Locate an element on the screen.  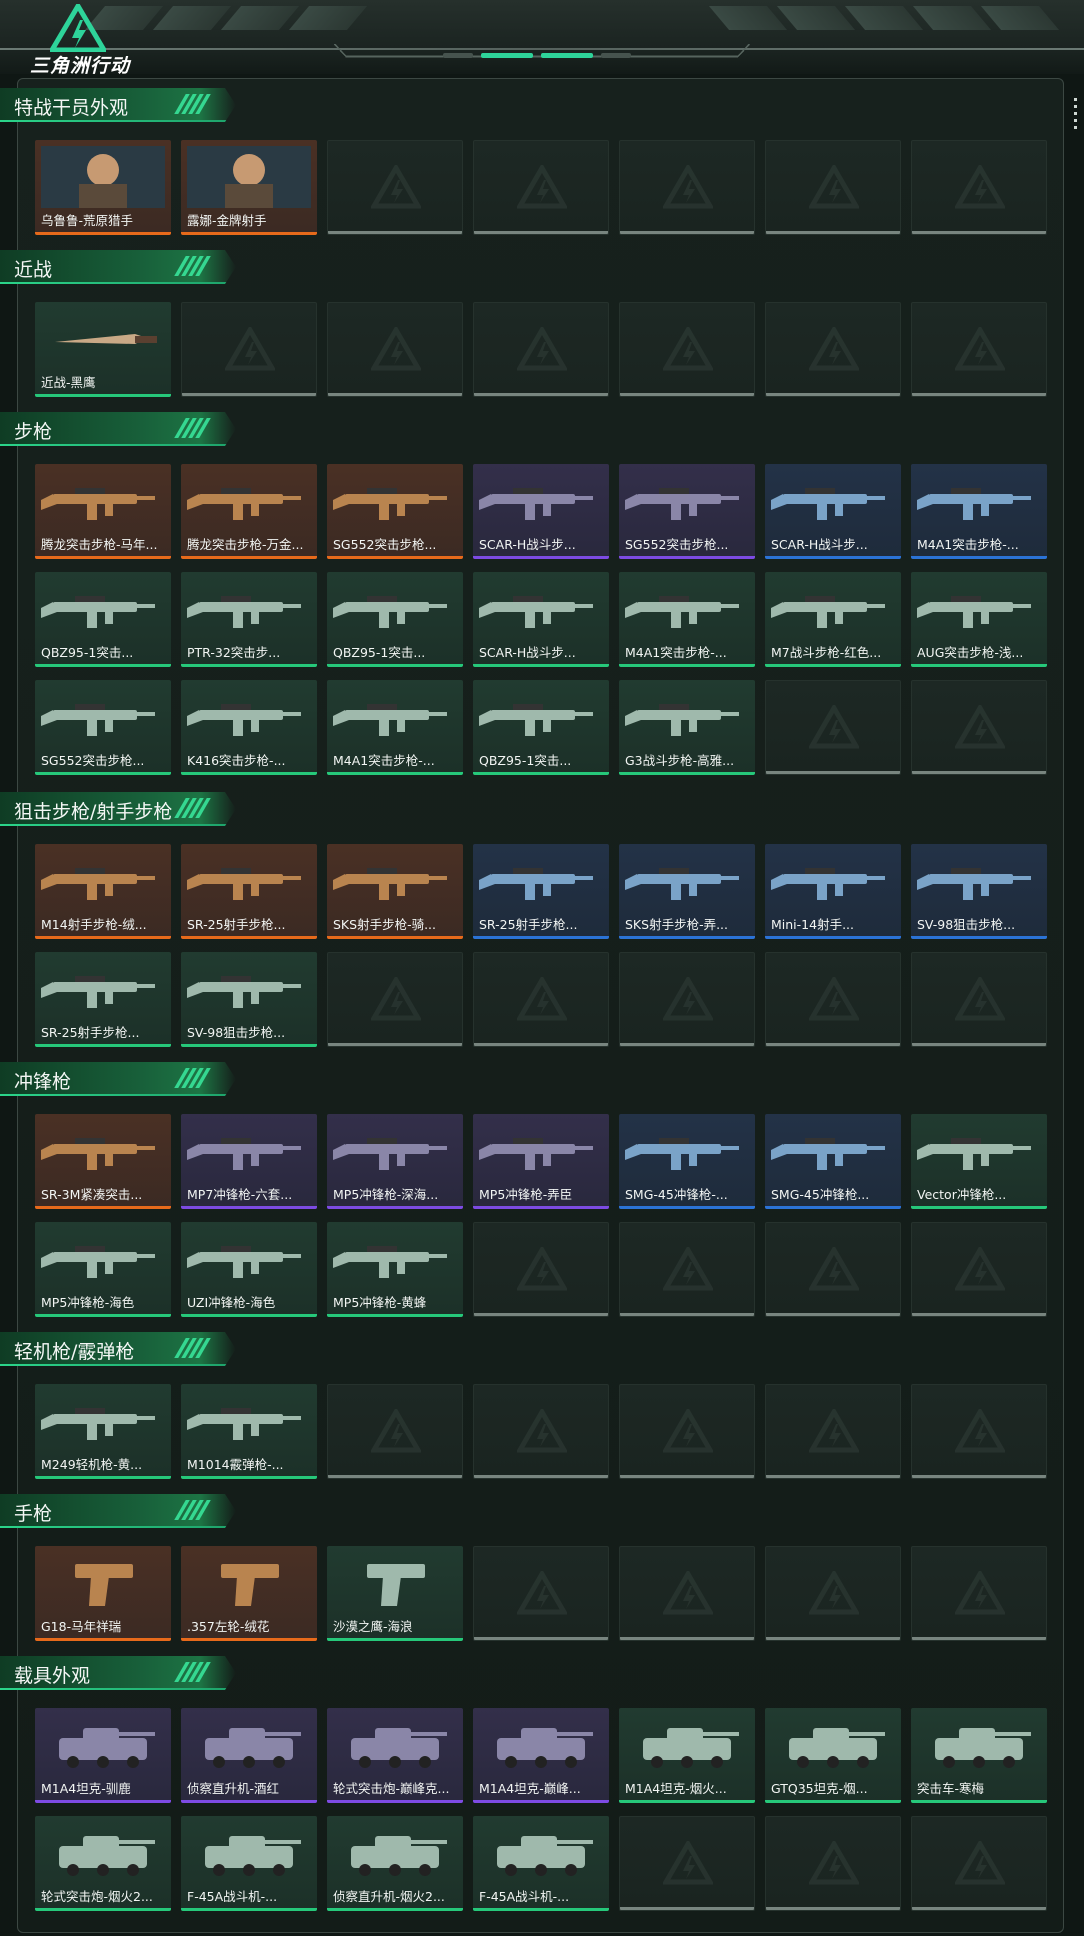
item-tile: 露娜-金牌射手 is located at coordinates (249, 187).